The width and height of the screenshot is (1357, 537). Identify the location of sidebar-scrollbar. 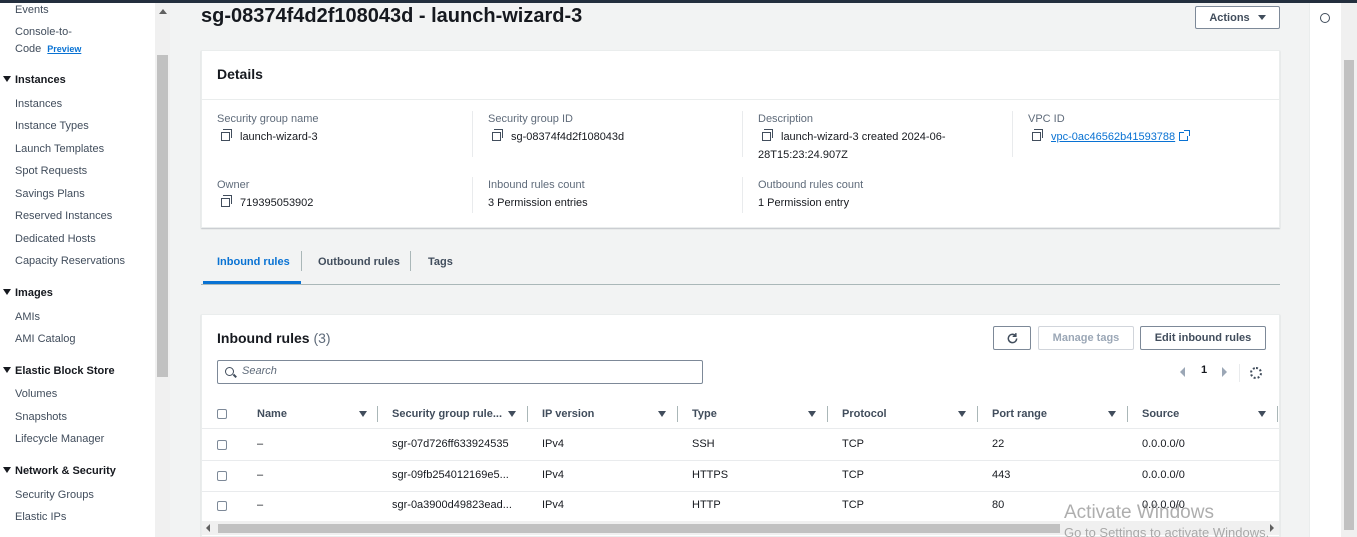
(162, 270).